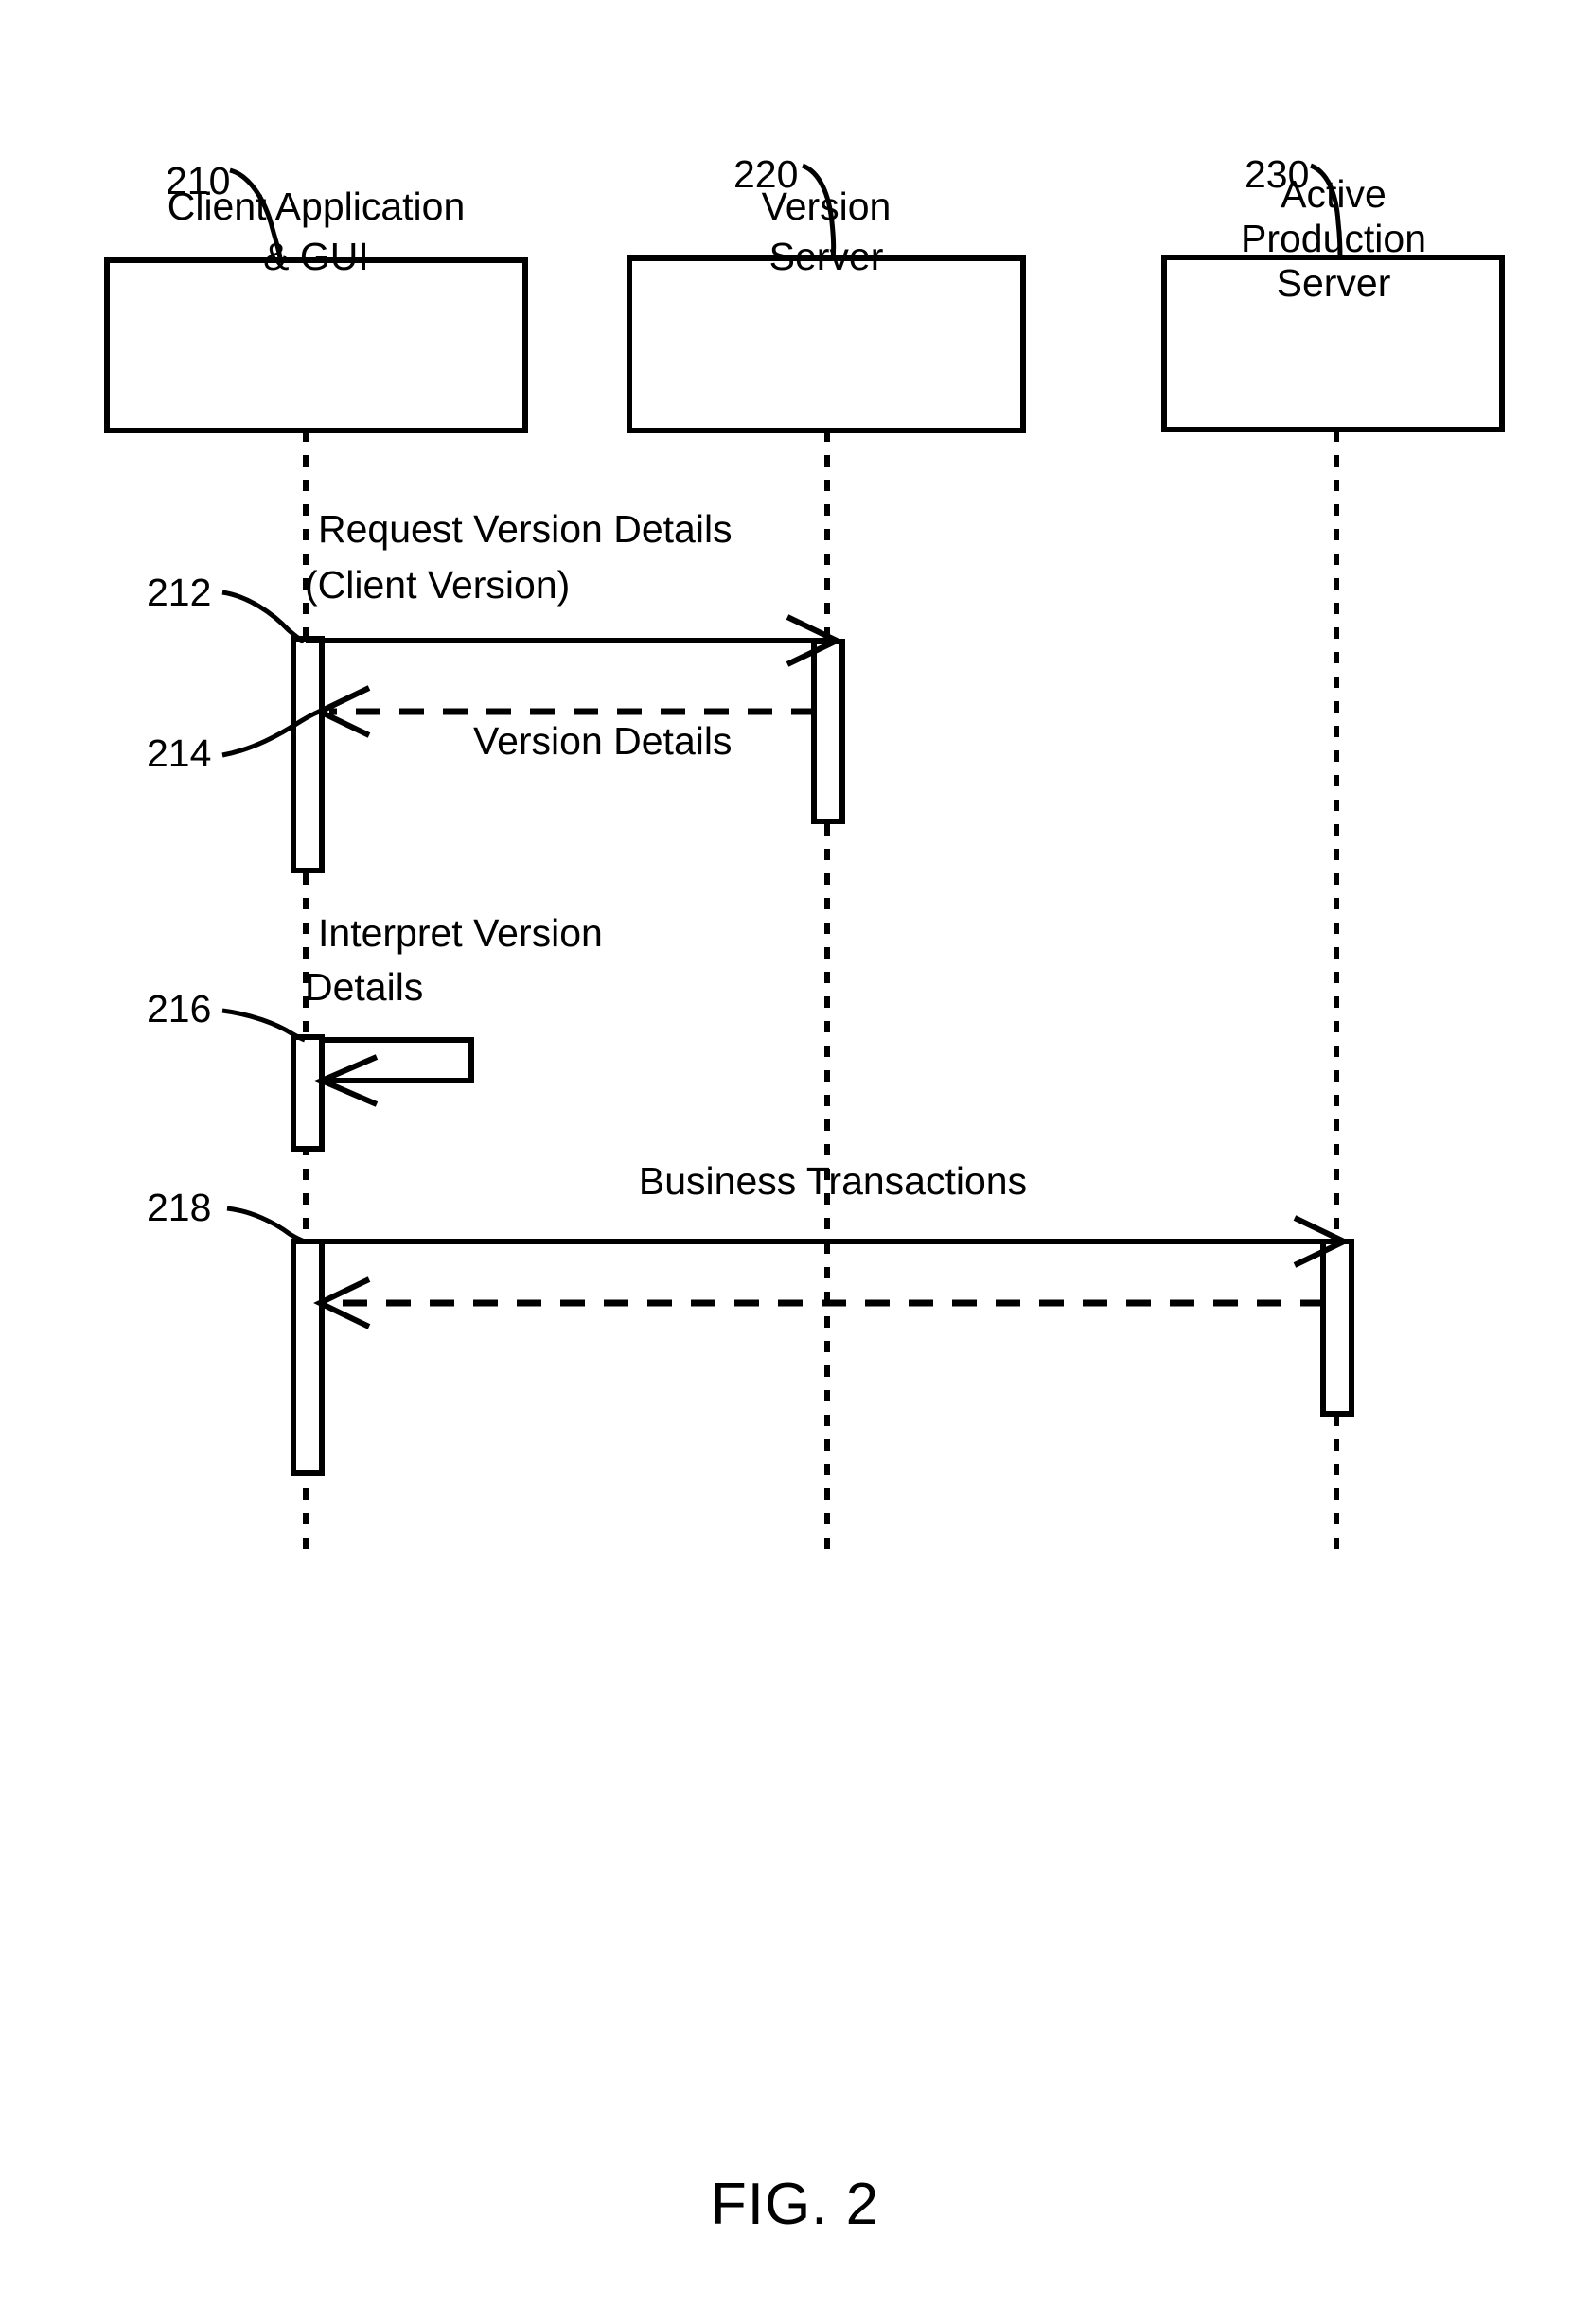 The height and width of the screenshot is (2324, 1590). Describe the element at coordinates (1277, 174) in the screenshot. I see `ref-number-230: 230` at that location.